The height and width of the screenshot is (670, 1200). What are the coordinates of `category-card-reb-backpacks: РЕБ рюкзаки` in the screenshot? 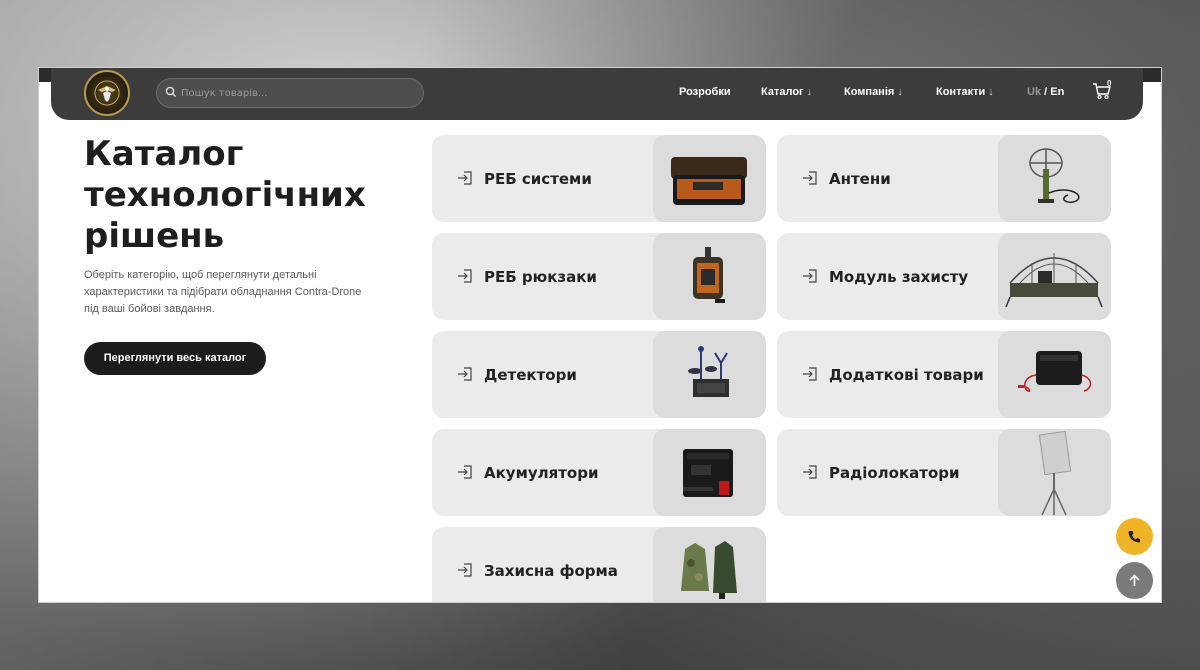 It's located at (599, 276).